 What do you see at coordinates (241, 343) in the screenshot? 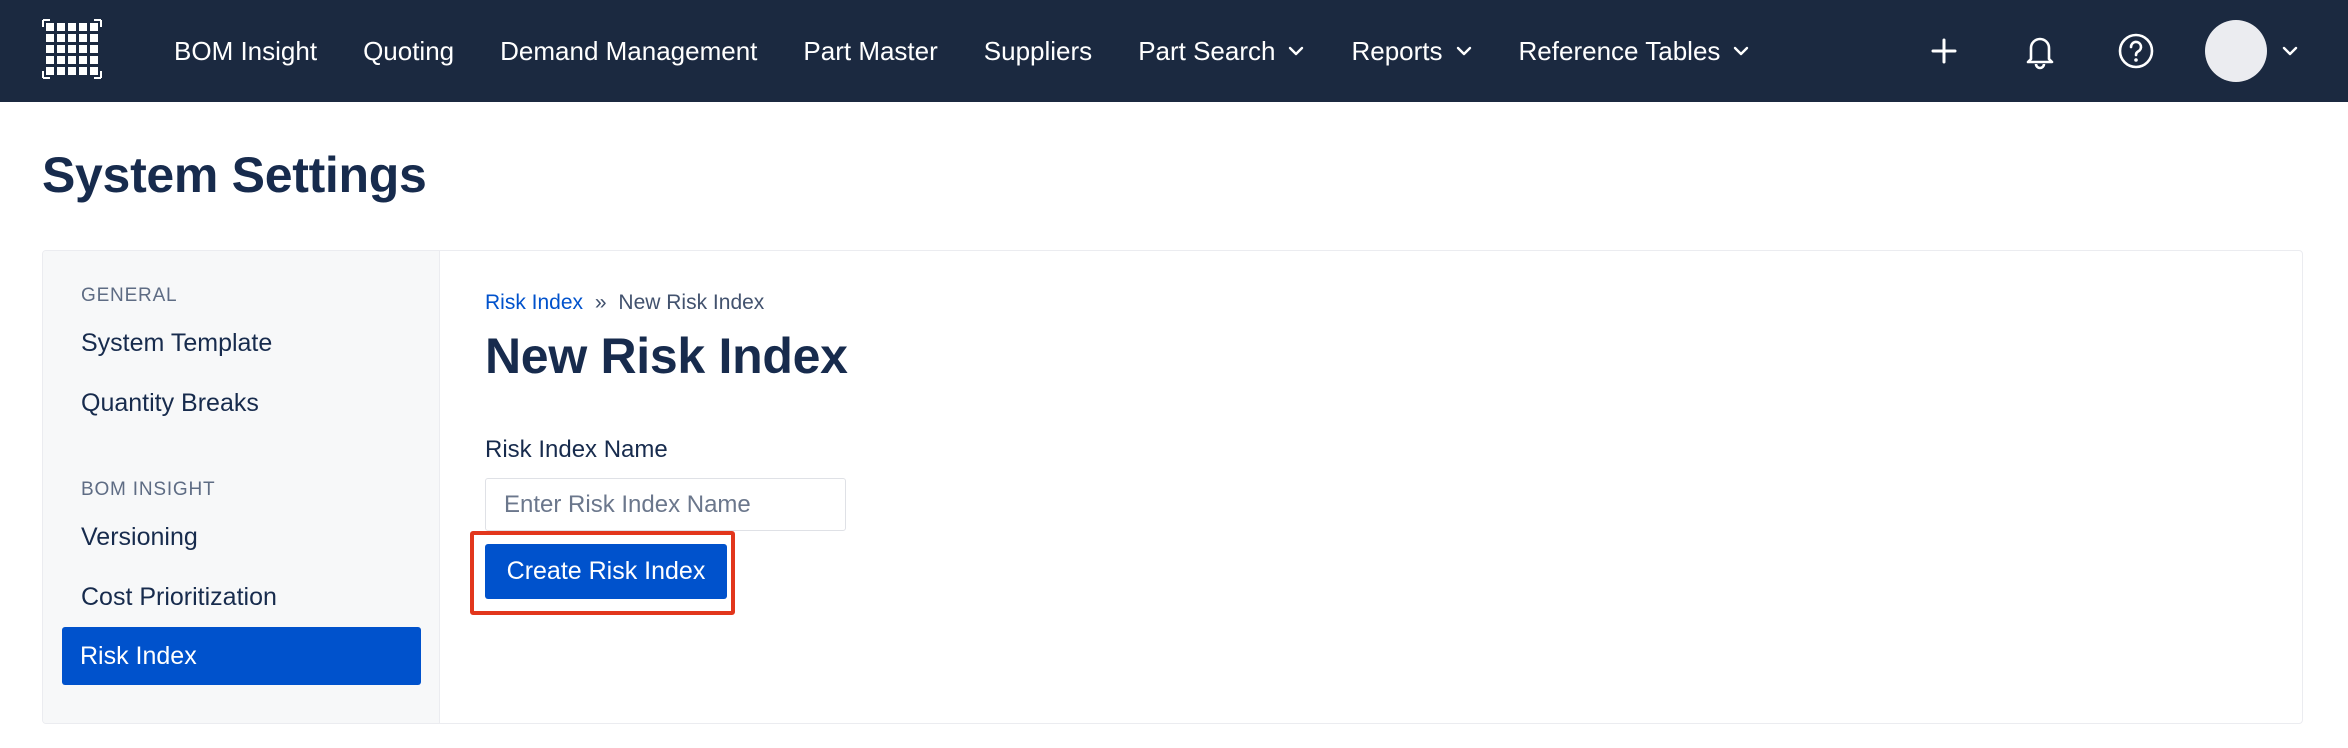
I see `sidebar-item-system-template: System Template` at bounding box center [241, 343].